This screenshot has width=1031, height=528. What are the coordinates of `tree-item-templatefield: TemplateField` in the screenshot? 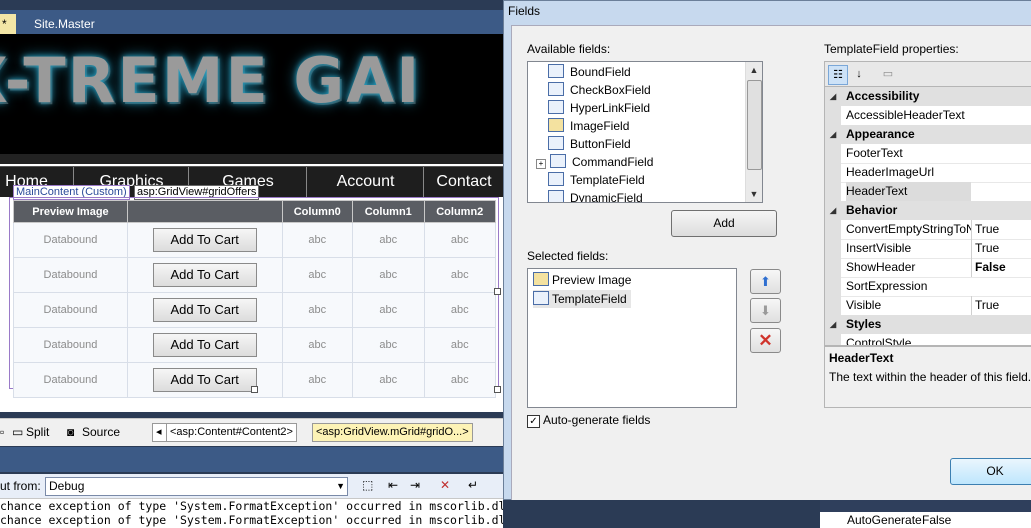 It's located at (596, 180).